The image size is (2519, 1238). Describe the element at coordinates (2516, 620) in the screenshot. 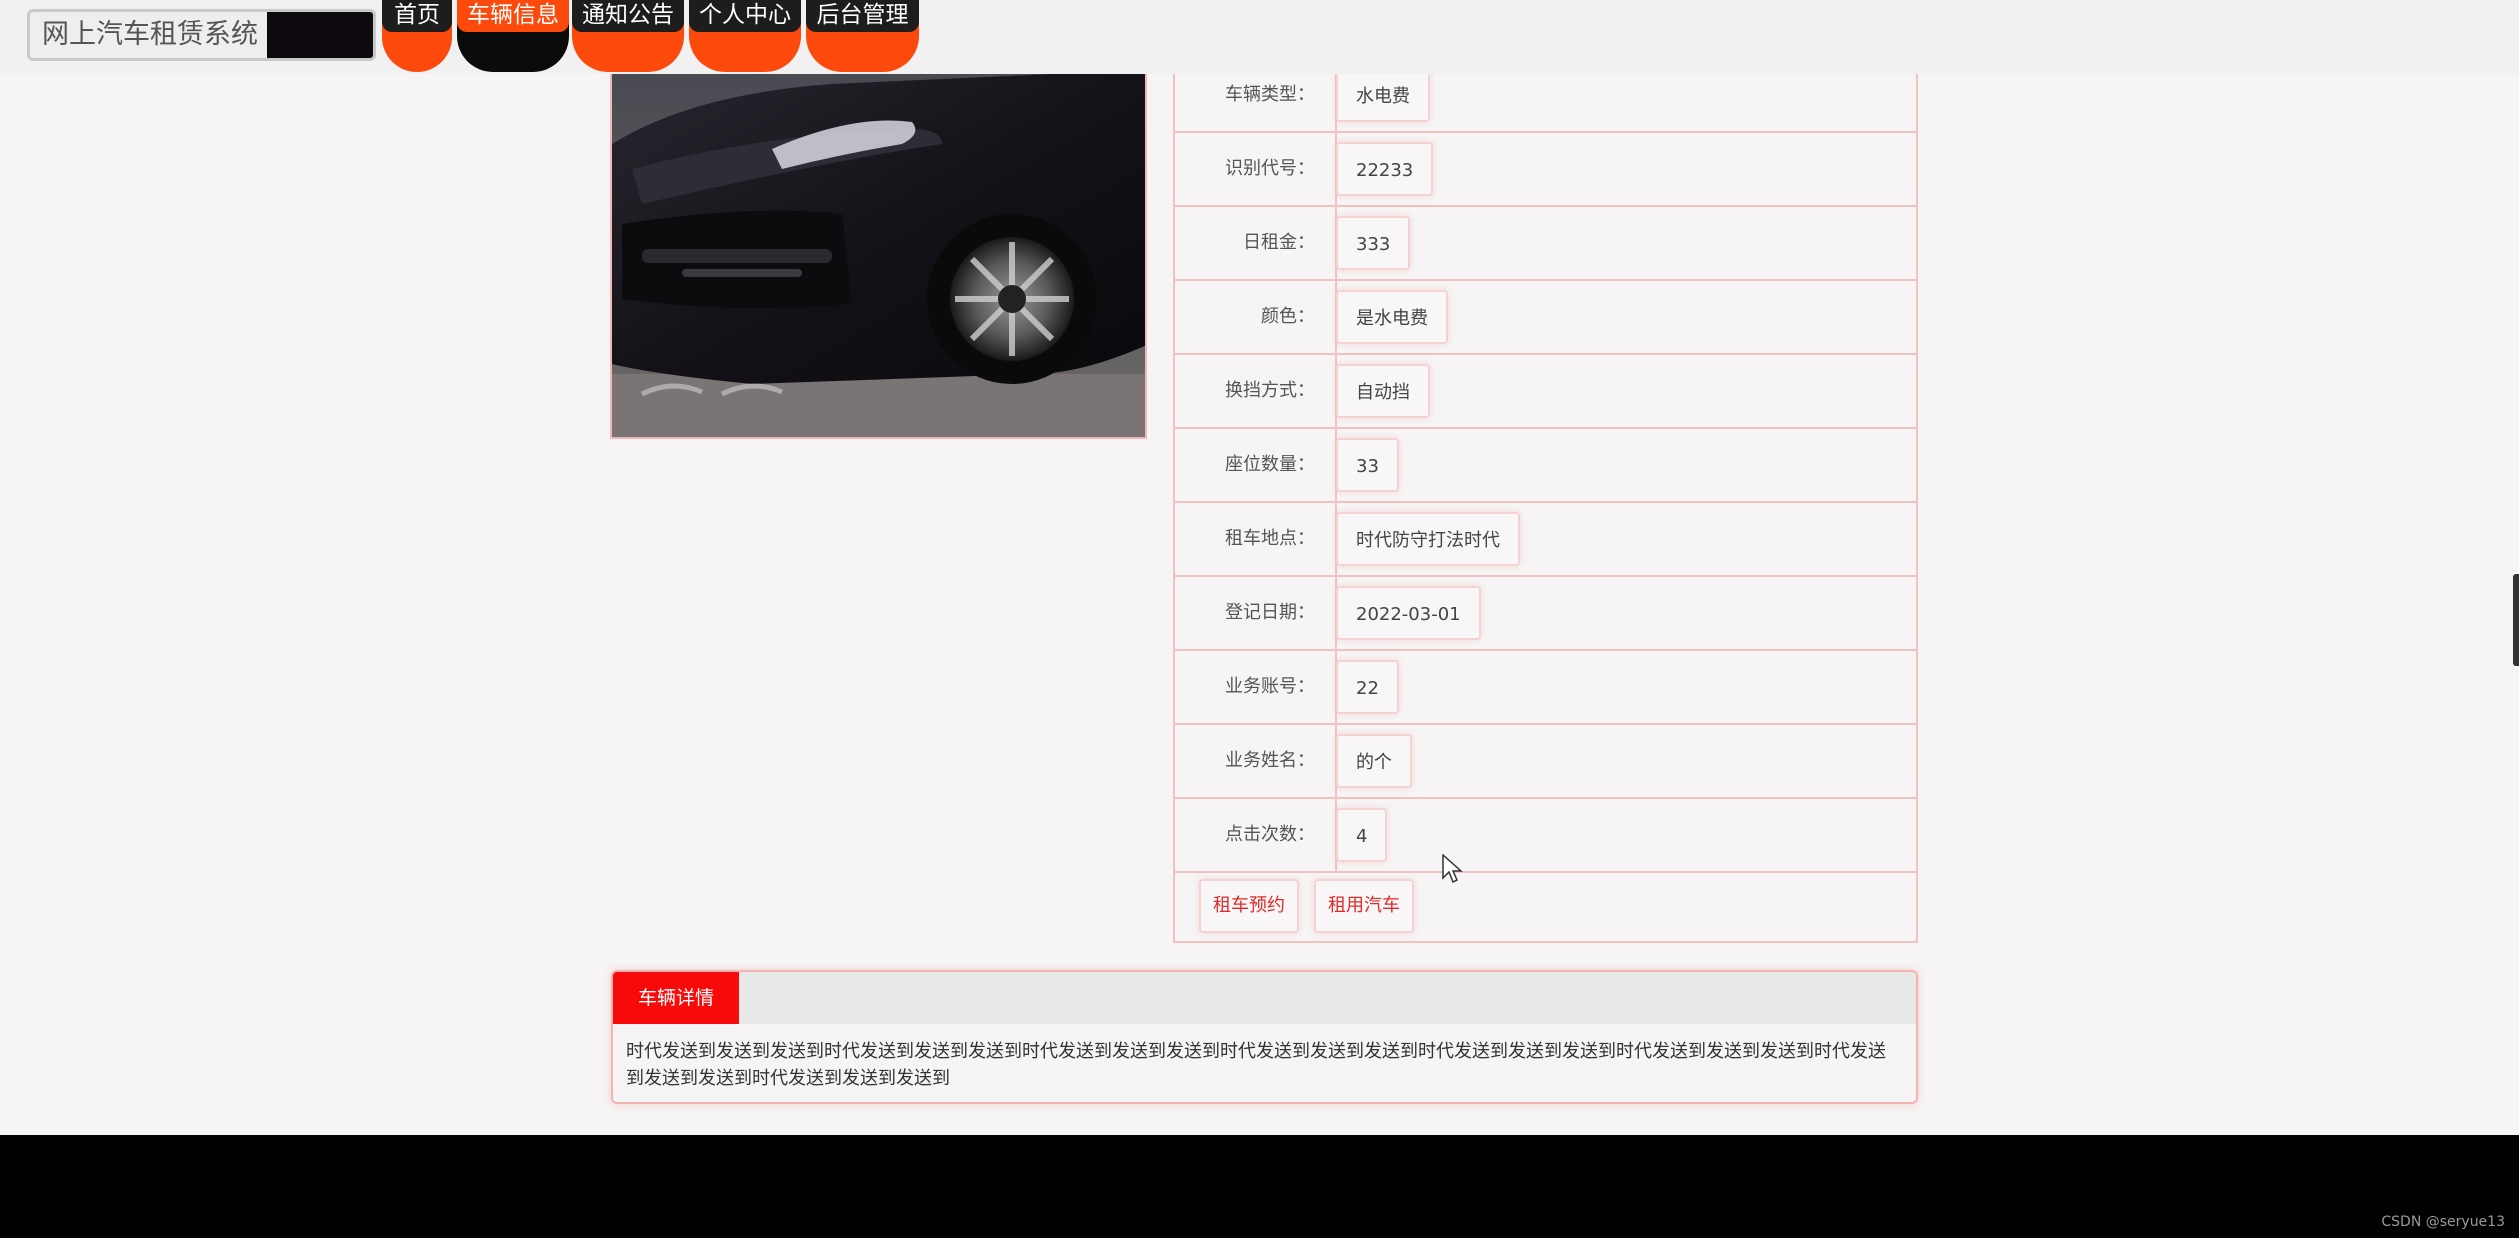

I see `scrollbar-thumb` at that location.